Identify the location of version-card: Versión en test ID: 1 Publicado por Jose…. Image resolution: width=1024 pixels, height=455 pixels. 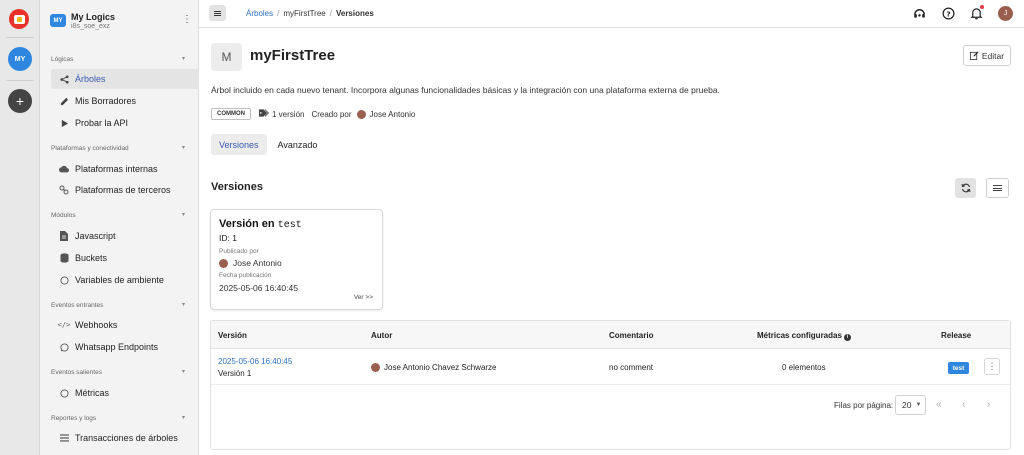
(296, 259).